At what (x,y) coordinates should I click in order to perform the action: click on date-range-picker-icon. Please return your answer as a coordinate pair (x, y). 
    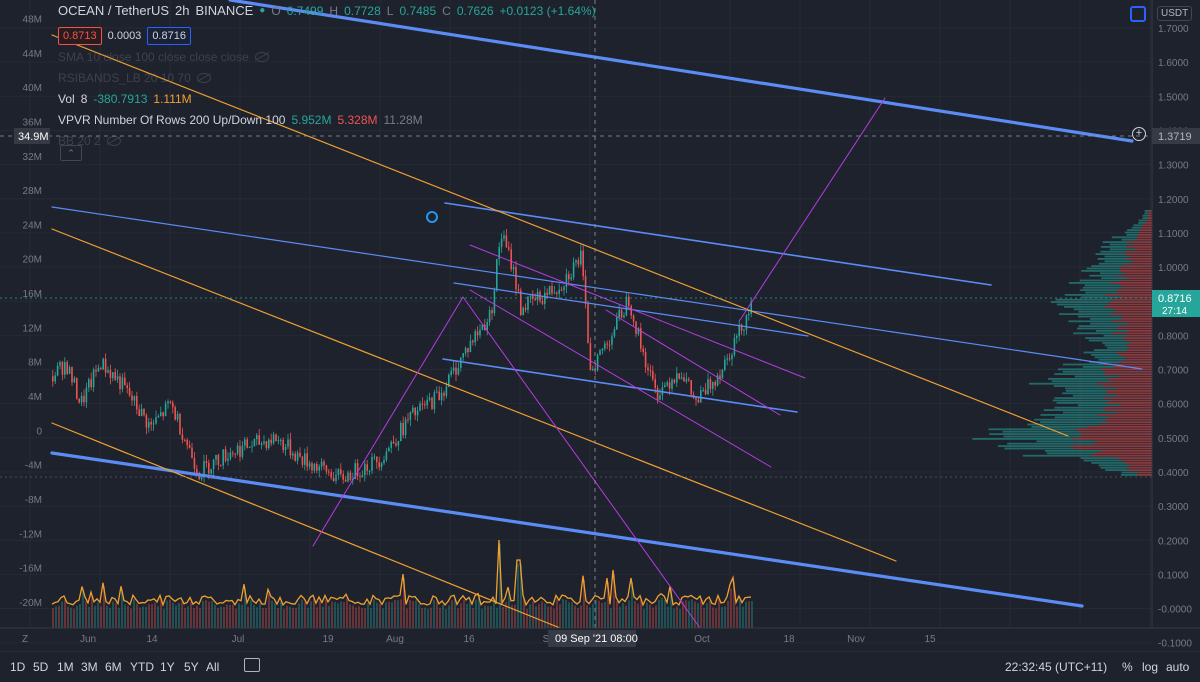
    Looking at the image, I should click on (252, 665).